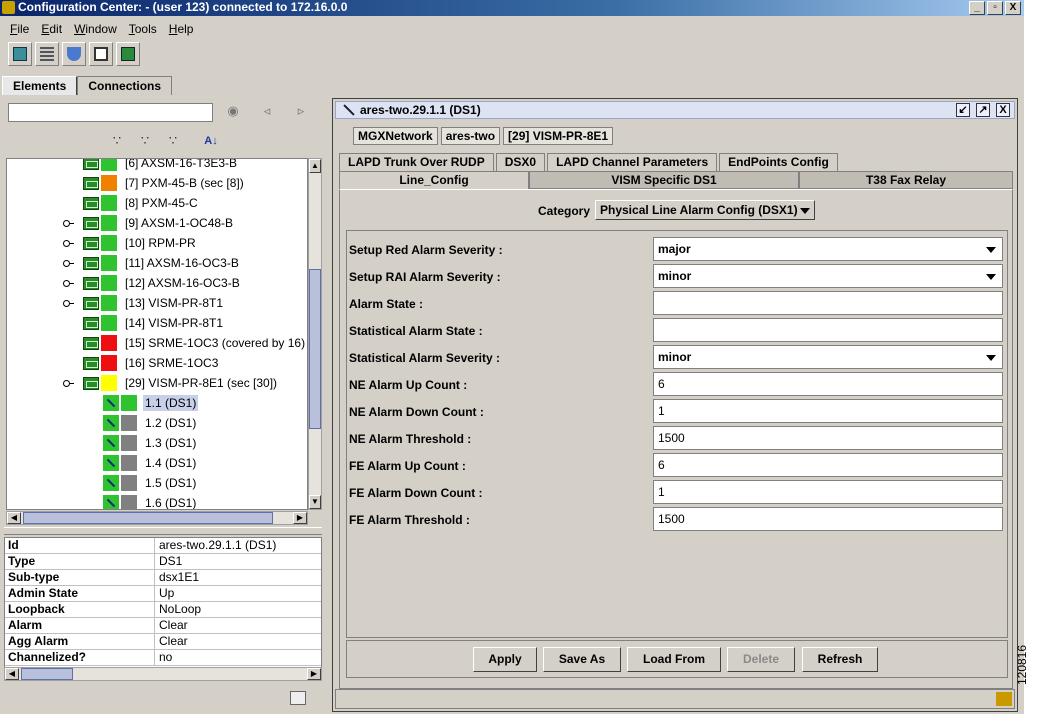  What do you see at coordinates (163, 562) in the screenshot?
I see `property-row: Type DS1` at bounding box center [163, 562].